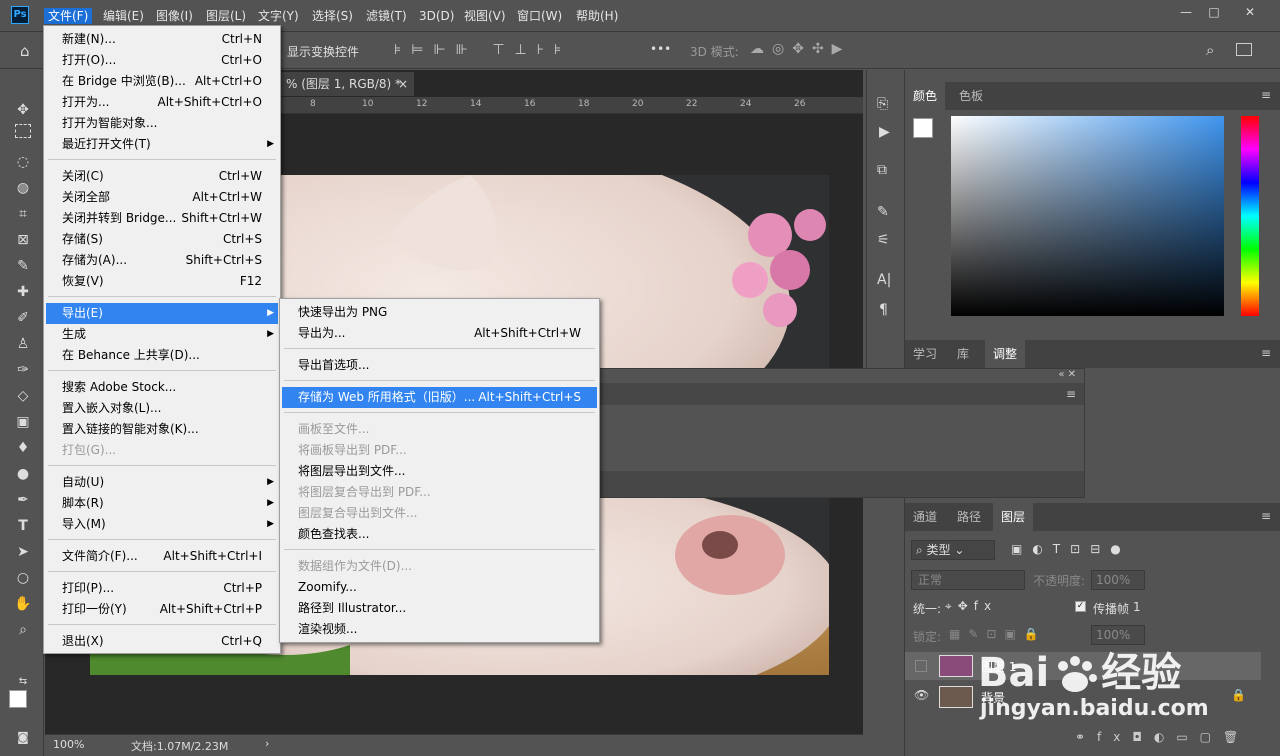 This screenshot has width=1280, height=756. Describe the element at coordinates (162, 144) in the screenshot. I see `menu-item-recent-files: 最近打开文件(T) ▶` at that location.